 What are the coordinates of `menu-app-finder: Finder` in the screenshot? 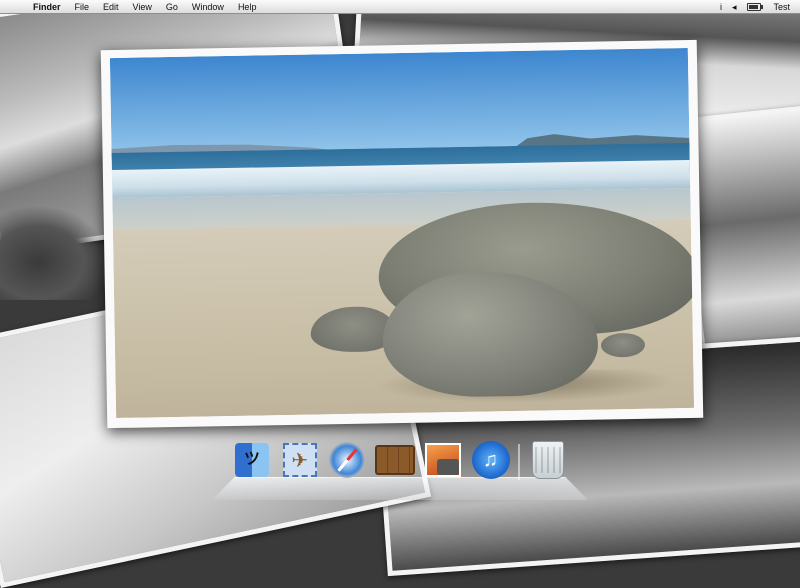 It's located at (47, 7).